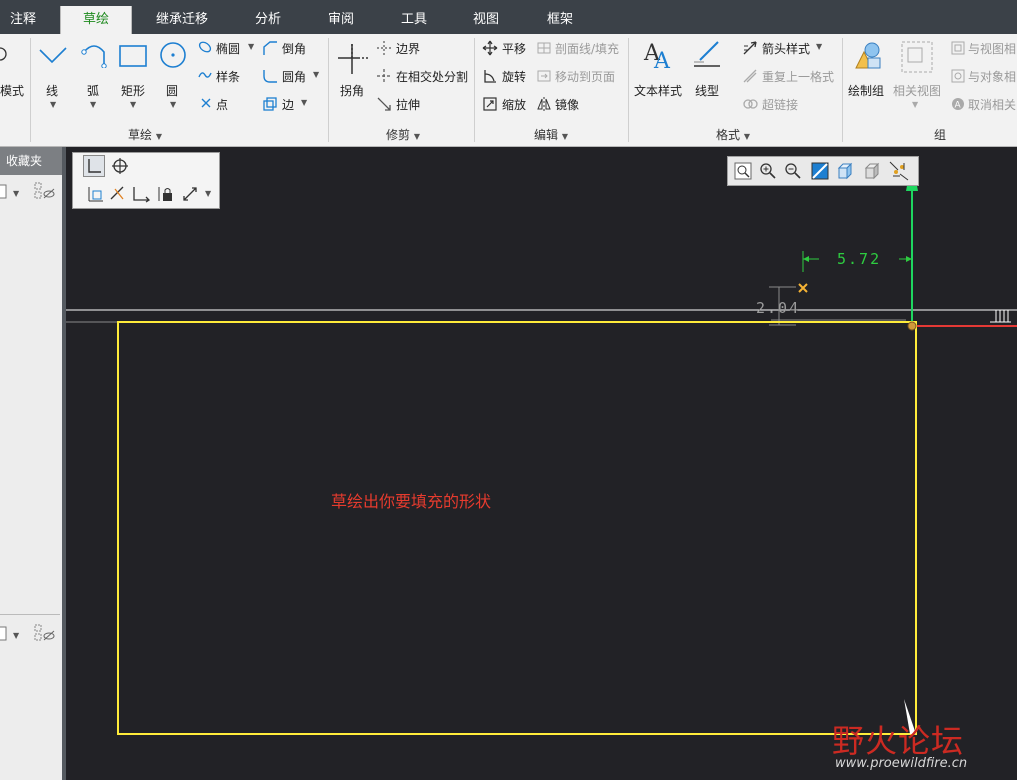 The height and width of the screenshot is (780, 1017). Describe the element at coordinates (53, 104) in the screenshot. I see `line-dropdown-icon: ▼` at that location.